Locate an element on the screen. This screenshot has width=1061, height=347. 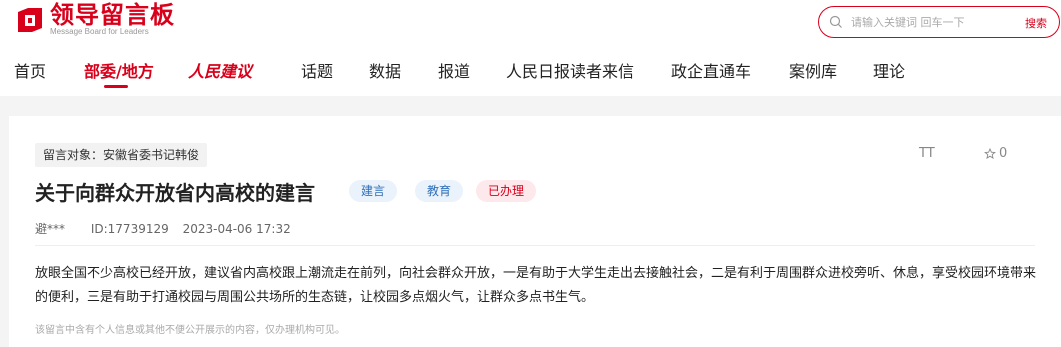
tag-field: 教育 is located at coordinates (439, 191).